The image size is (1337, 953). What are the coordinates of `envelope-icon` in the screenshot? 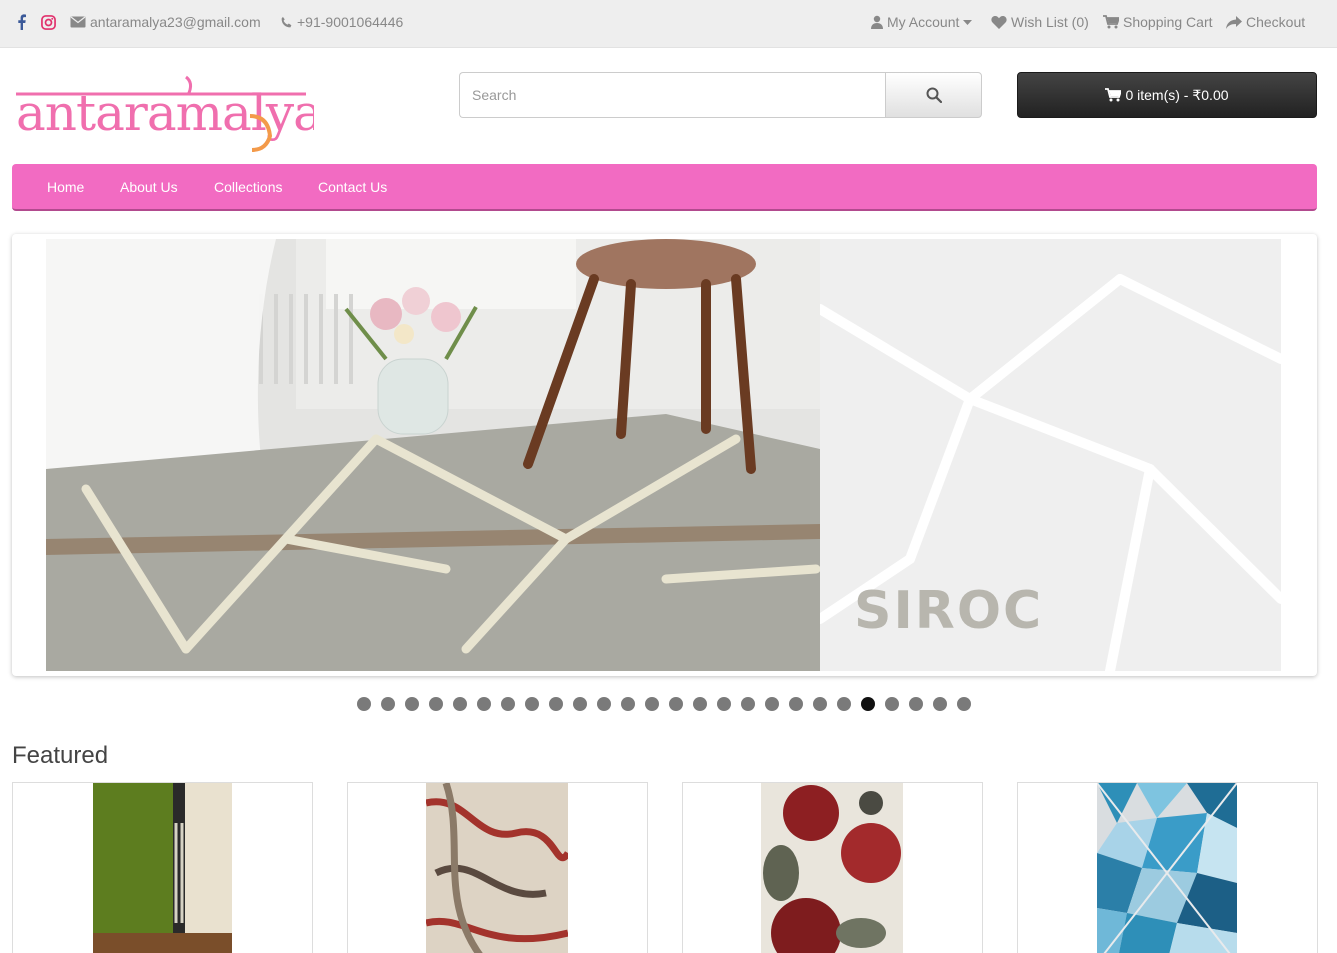 It's located at (78, 22).